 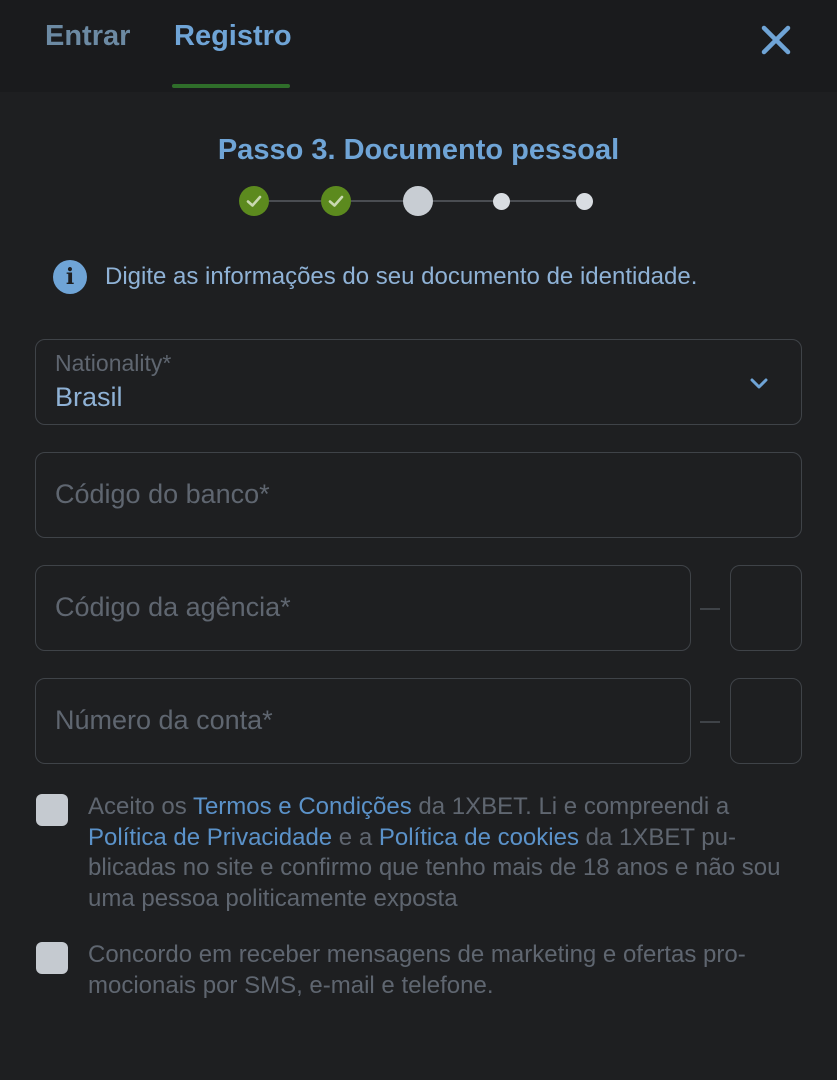 What do you see at coordinates (570, 806) in the screenshot?
I see `terms-text-part2: da 1XBET. Li e compreendi a` at bounding box center [570, 806].